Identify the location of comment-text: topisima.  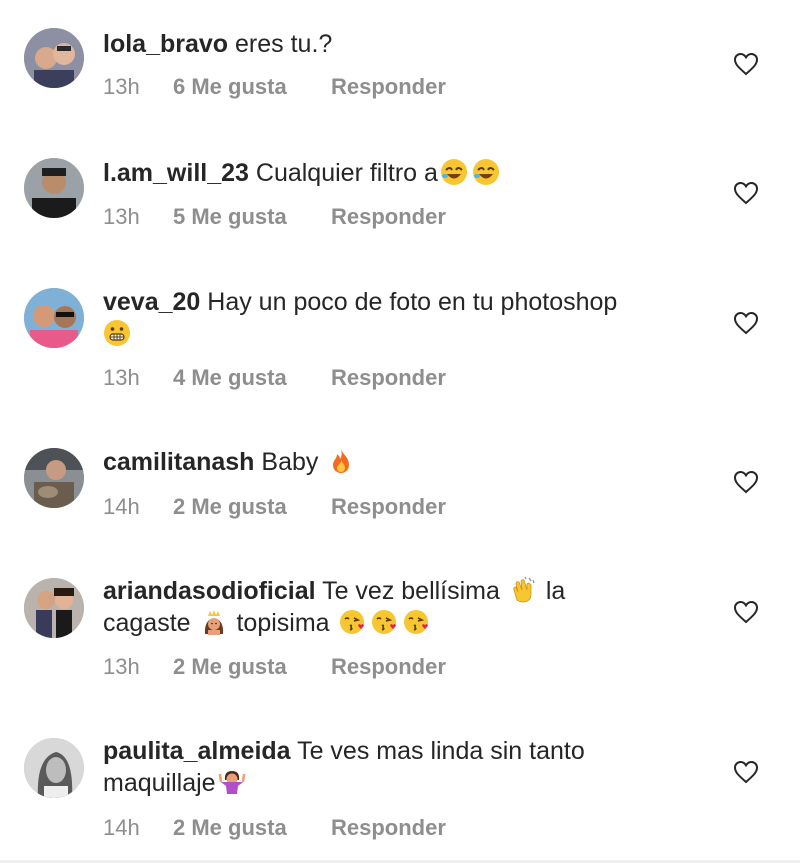
(283, 623).